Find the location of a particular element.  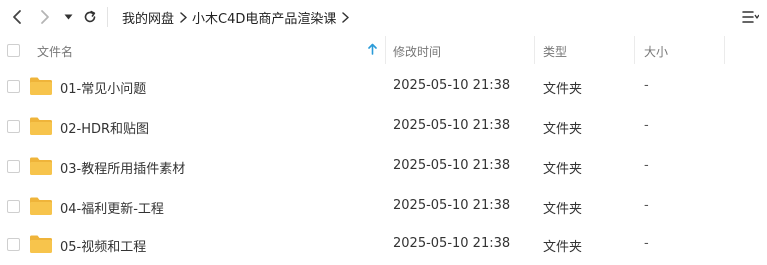

file-name: 03-教程所用插件素材 is located at coordinates (122, 167).